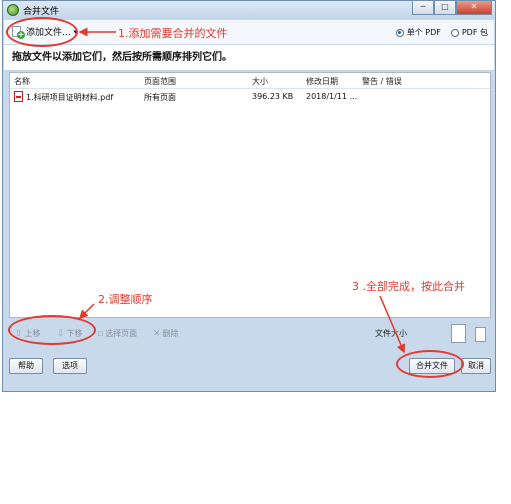 Image resolution: width=511 pixels, height=504 pixels. Describe the element at coordinates (173, 33) in the screenshot. I see `annotation-step1: 1.添加需要合并的文件` at that location.